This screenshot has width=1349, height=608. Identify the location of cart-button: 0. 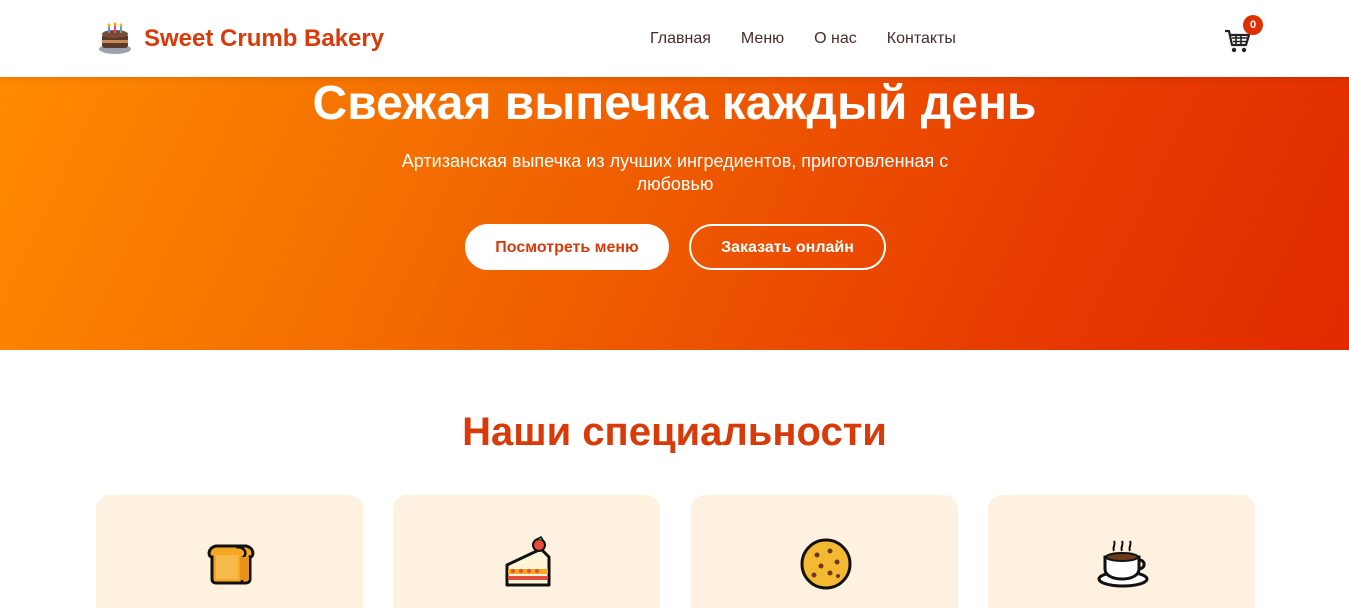
(1243, 34).